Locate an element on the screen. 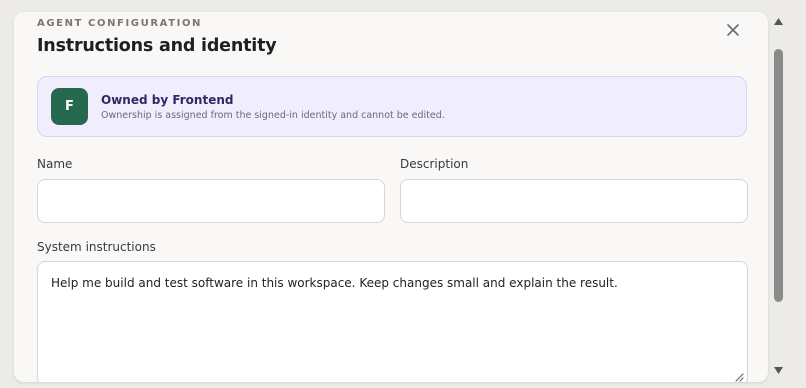 The height and width of the screenshot is (388, 806). modal-title: Instructions and identity is located at coordinates (157, 46).